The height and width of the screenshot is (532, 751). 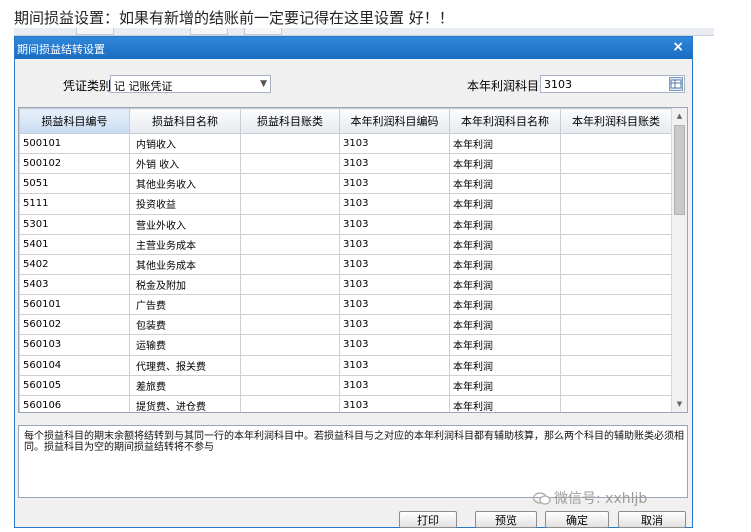 I want to click on preview-button: 预览, so click(x=506, y=519).